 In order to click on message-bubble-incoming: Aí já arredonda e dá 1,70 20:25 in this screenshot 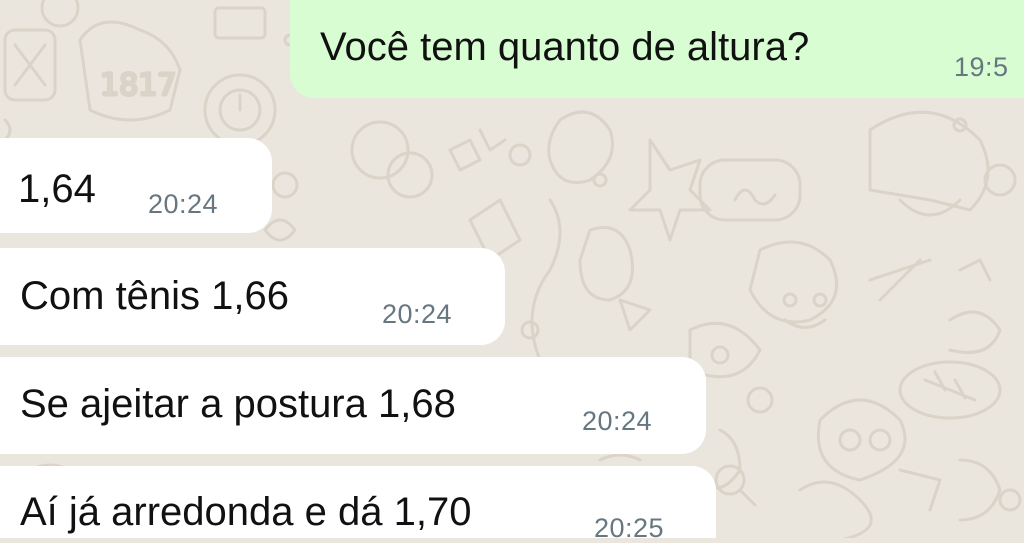, I will do `click(358, 504)`.